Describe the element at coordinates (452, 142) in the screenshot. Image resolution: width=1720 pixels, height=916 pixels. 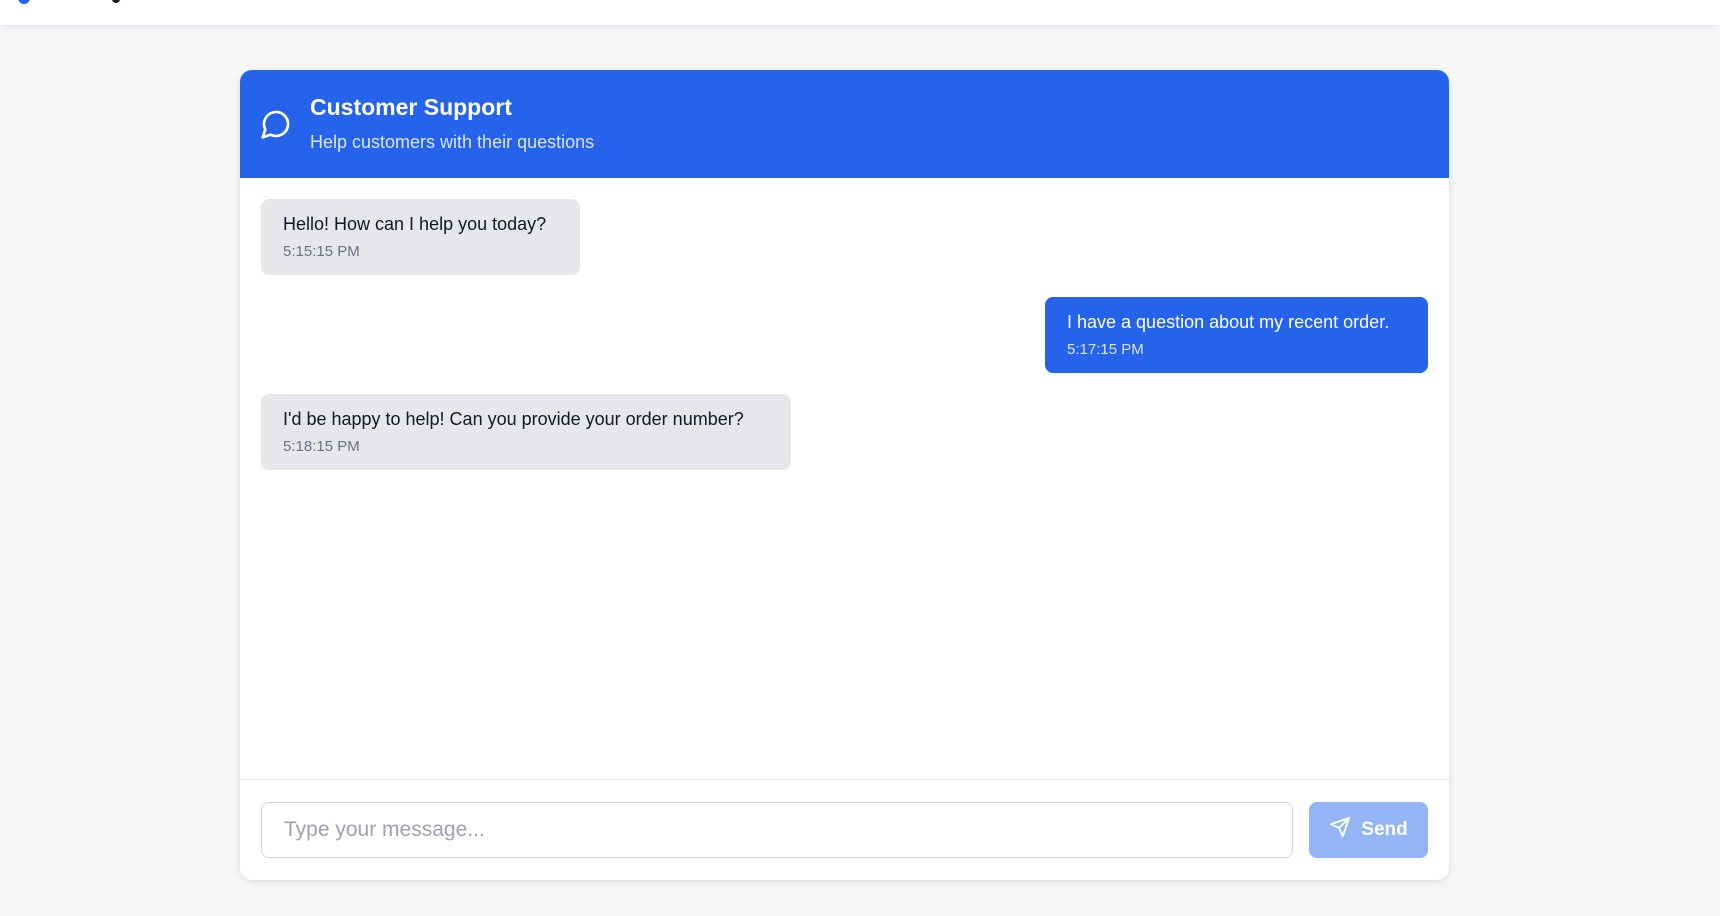
I see `chat-subtitle: Help customers with their questions` at that location.